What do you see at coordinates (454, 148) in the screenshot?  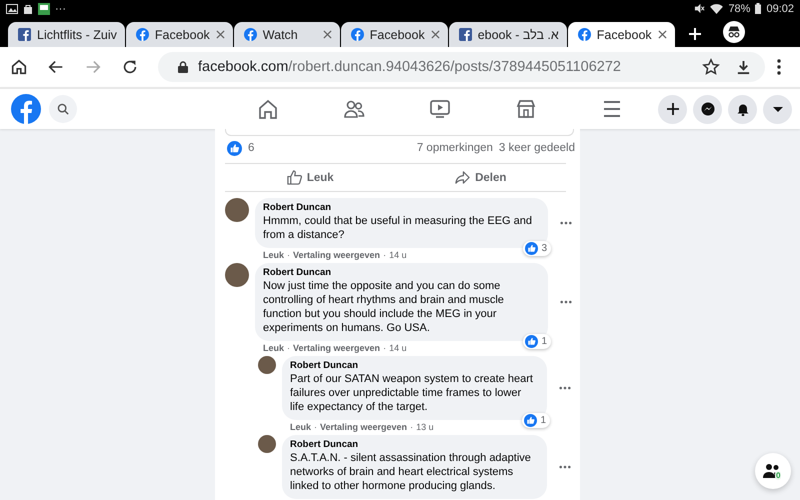 I see `comment-count: 7 opmerkingen` at bounding box center [454, 148].